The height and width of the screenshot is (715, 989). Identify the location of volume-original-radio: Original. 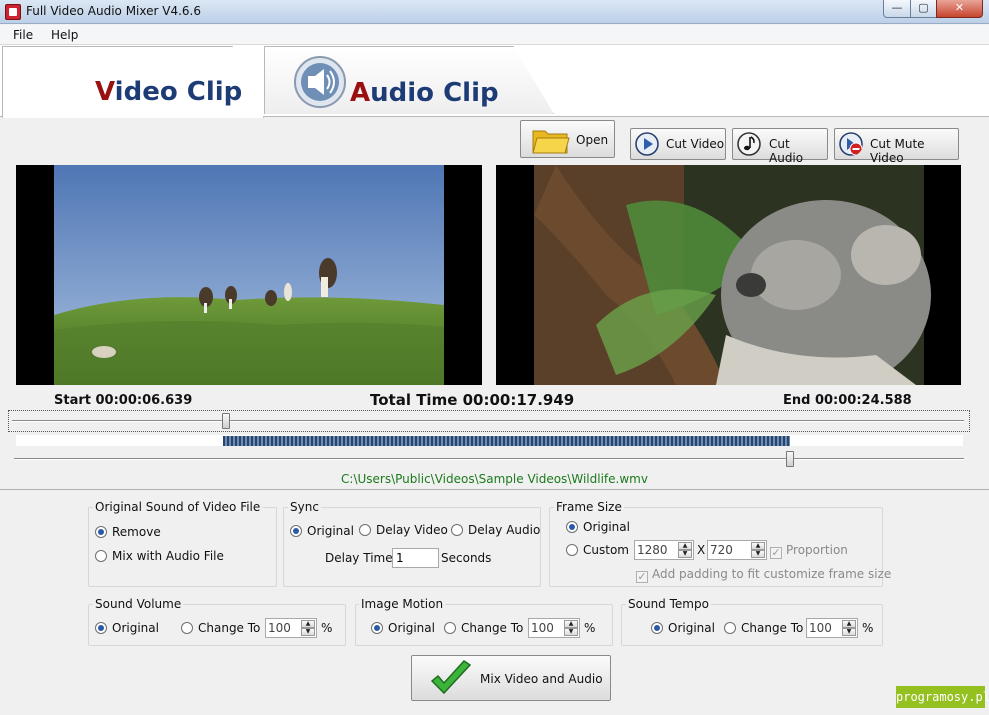
(127, 628).